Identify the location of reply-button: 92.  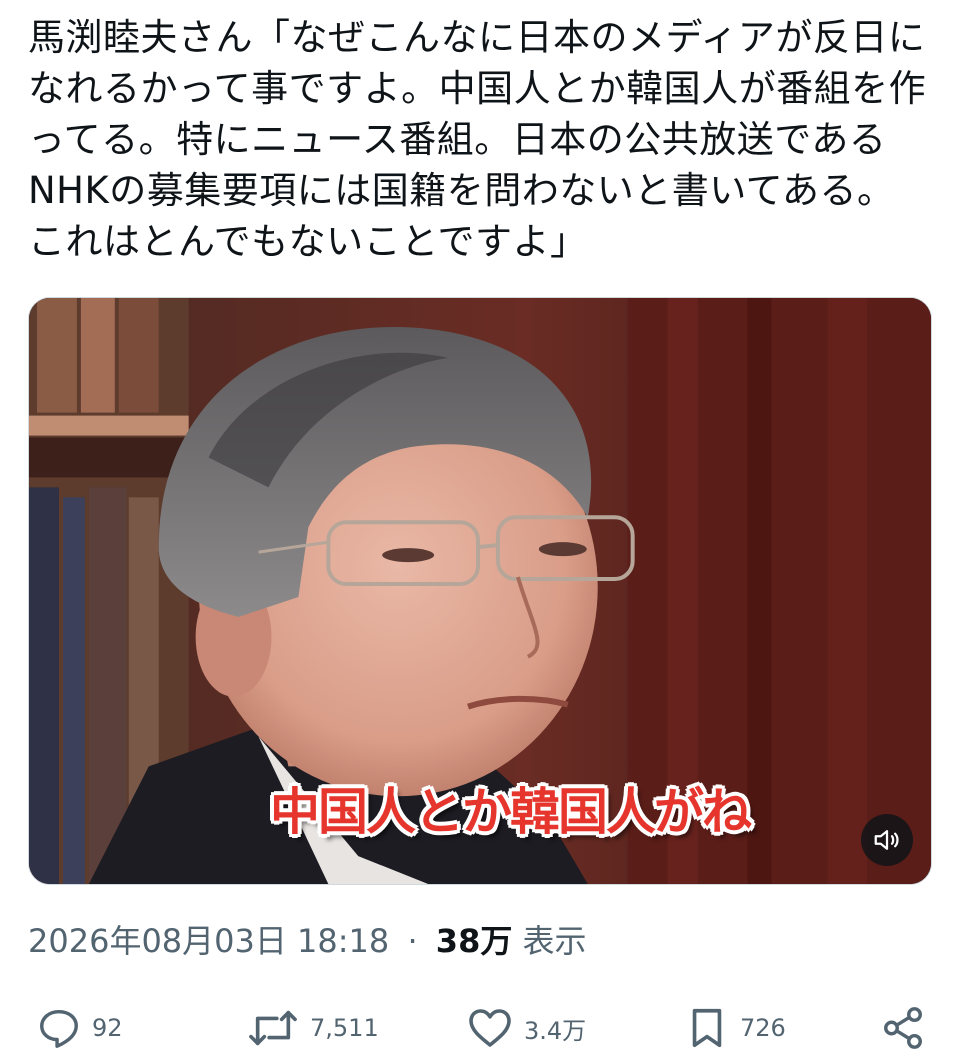
(79, 1028).